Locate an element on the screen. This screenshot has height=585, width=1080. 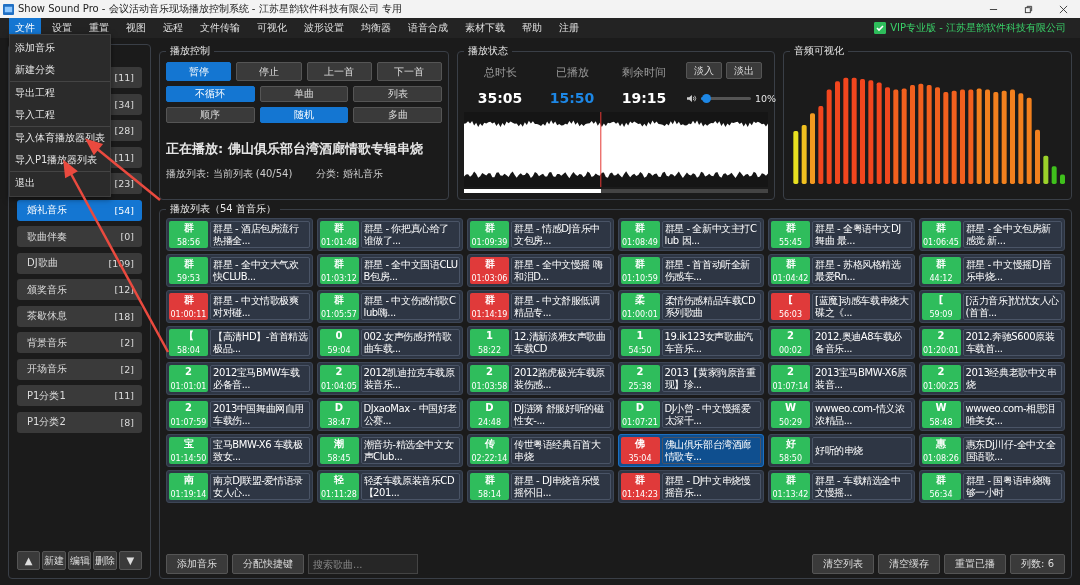
sidebar-button: 编辑 is located at coordinates (79, 560).